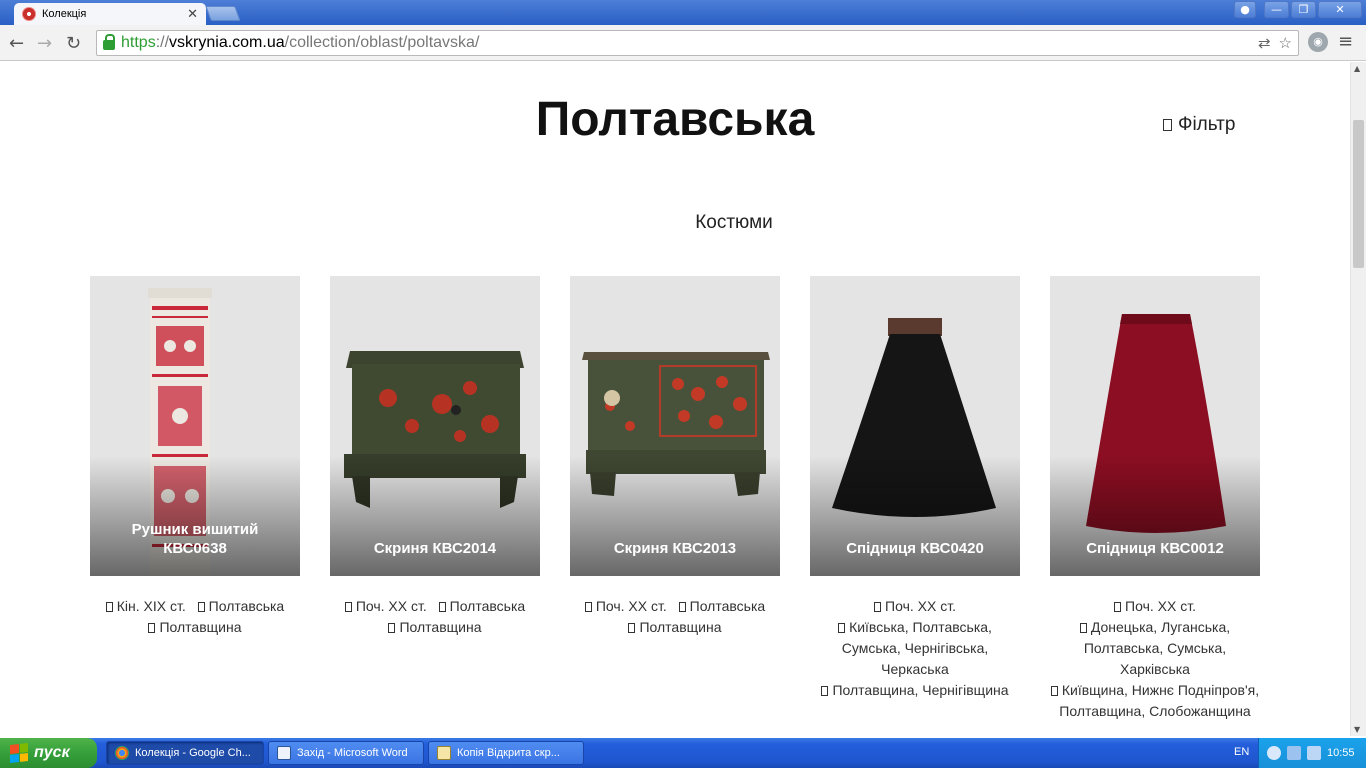 This screenshot has height=768, width=1366. Describe the element at coordinates (1314, 753) in the screenshot. I see `volume-icon` at that location.